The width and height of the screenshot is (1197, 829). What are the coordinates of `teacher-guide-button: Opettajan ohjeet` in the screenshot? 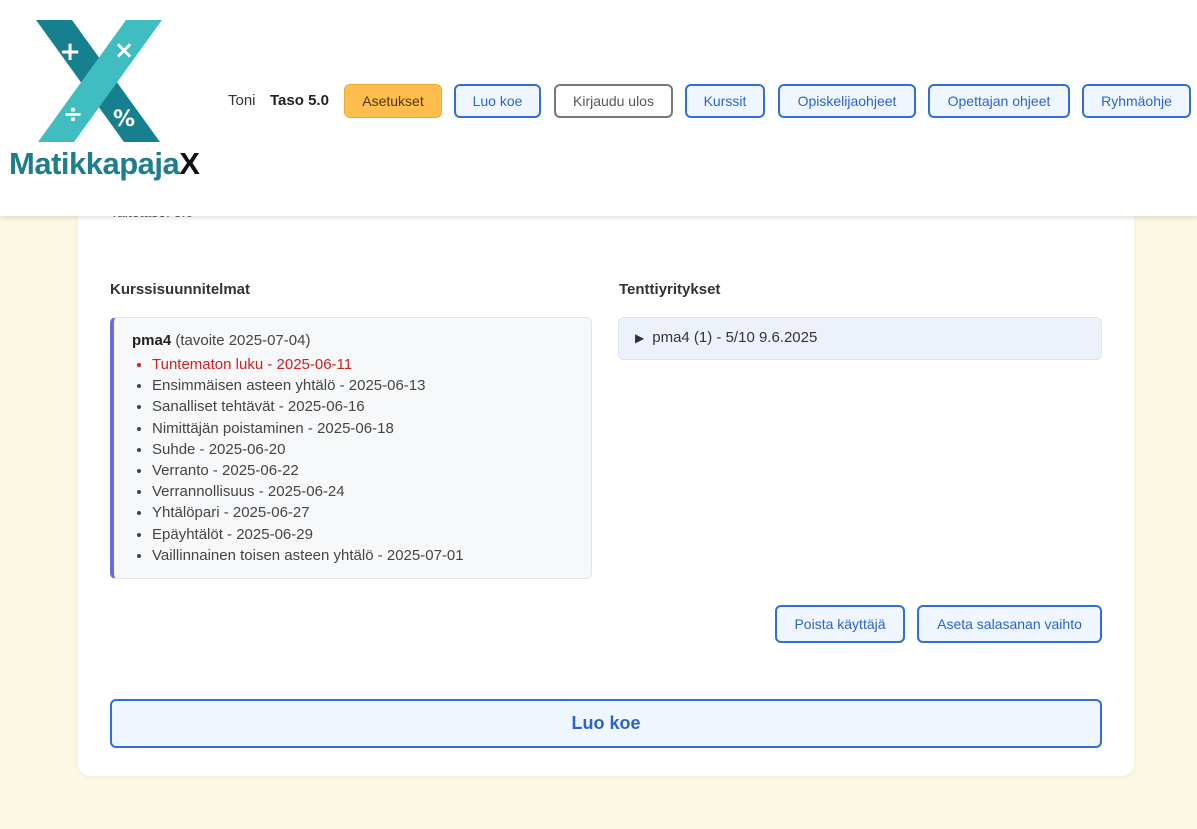 It's located at (999, 101).